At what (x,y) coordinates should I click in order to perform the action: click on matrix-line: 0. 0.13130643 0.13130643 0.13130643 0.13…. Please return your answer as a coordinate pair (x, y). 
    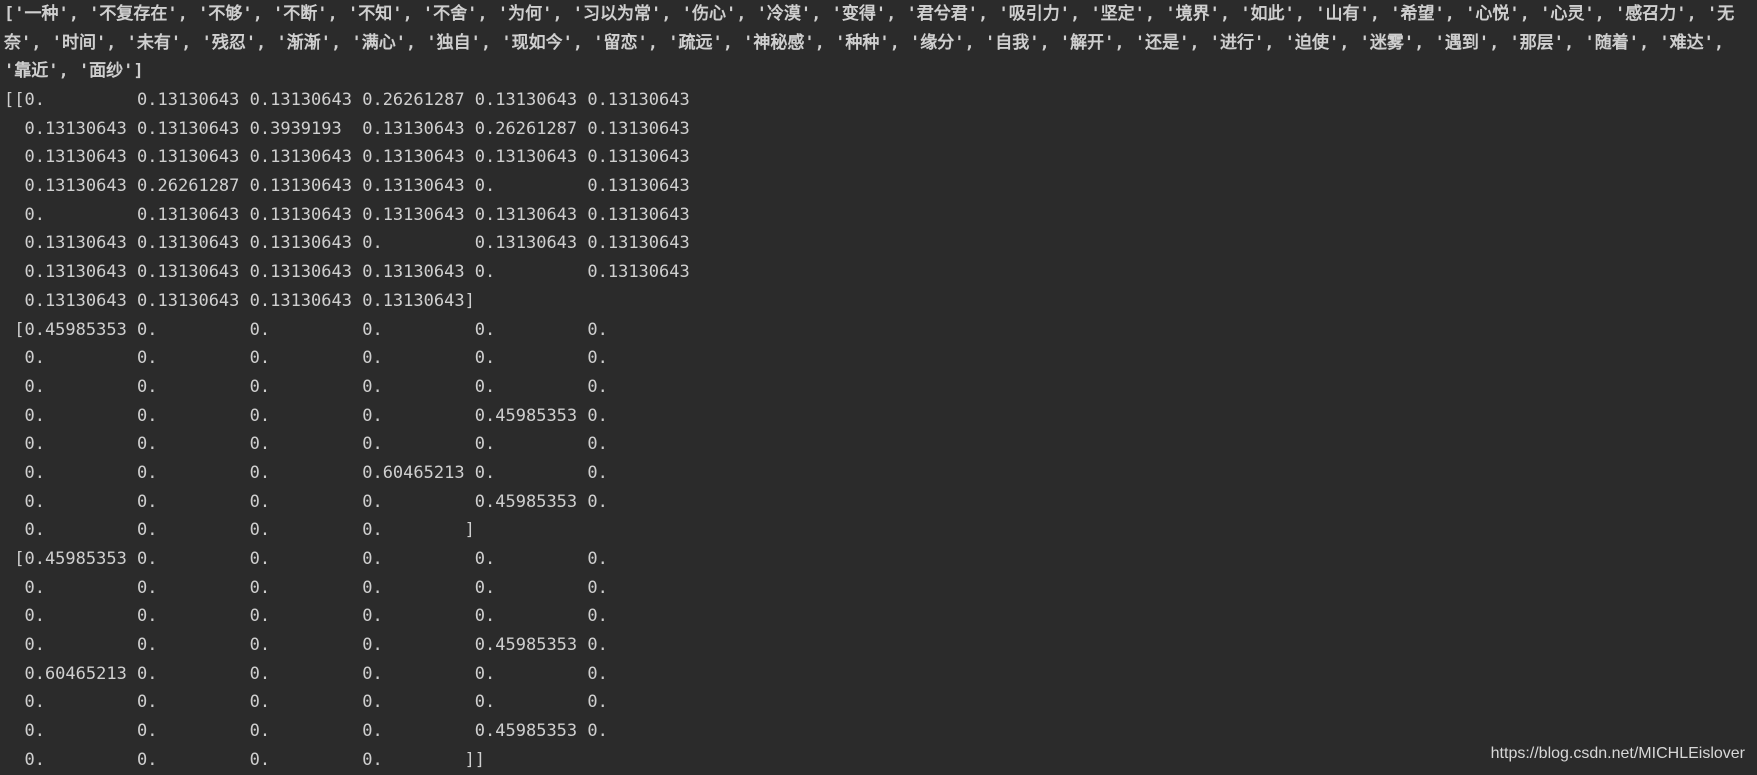
    Looking at the image, I should click on (347, 214).